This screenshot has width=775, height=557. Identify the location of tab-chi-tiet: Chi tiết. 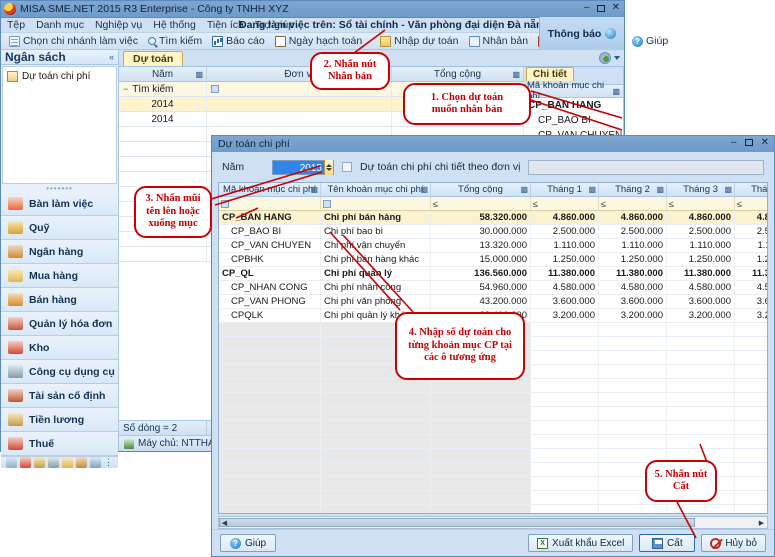
(550, 74).